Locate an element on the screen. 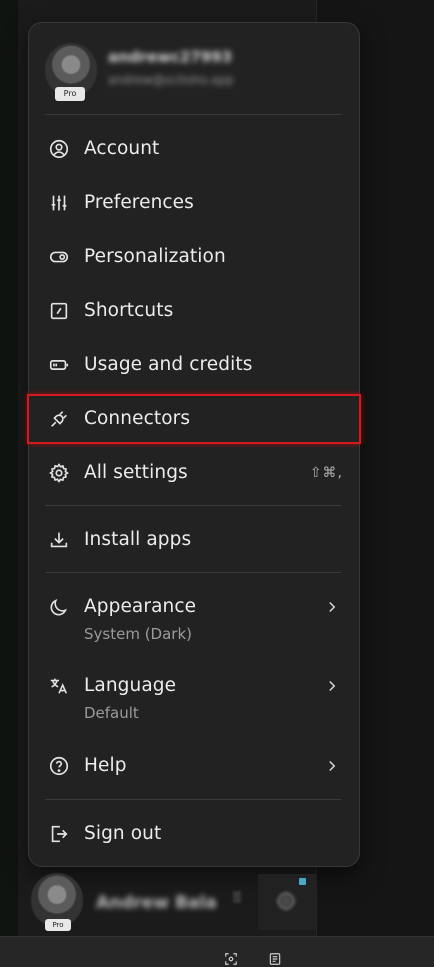  shortcut-square-icon is located at coordinates (59, 311).